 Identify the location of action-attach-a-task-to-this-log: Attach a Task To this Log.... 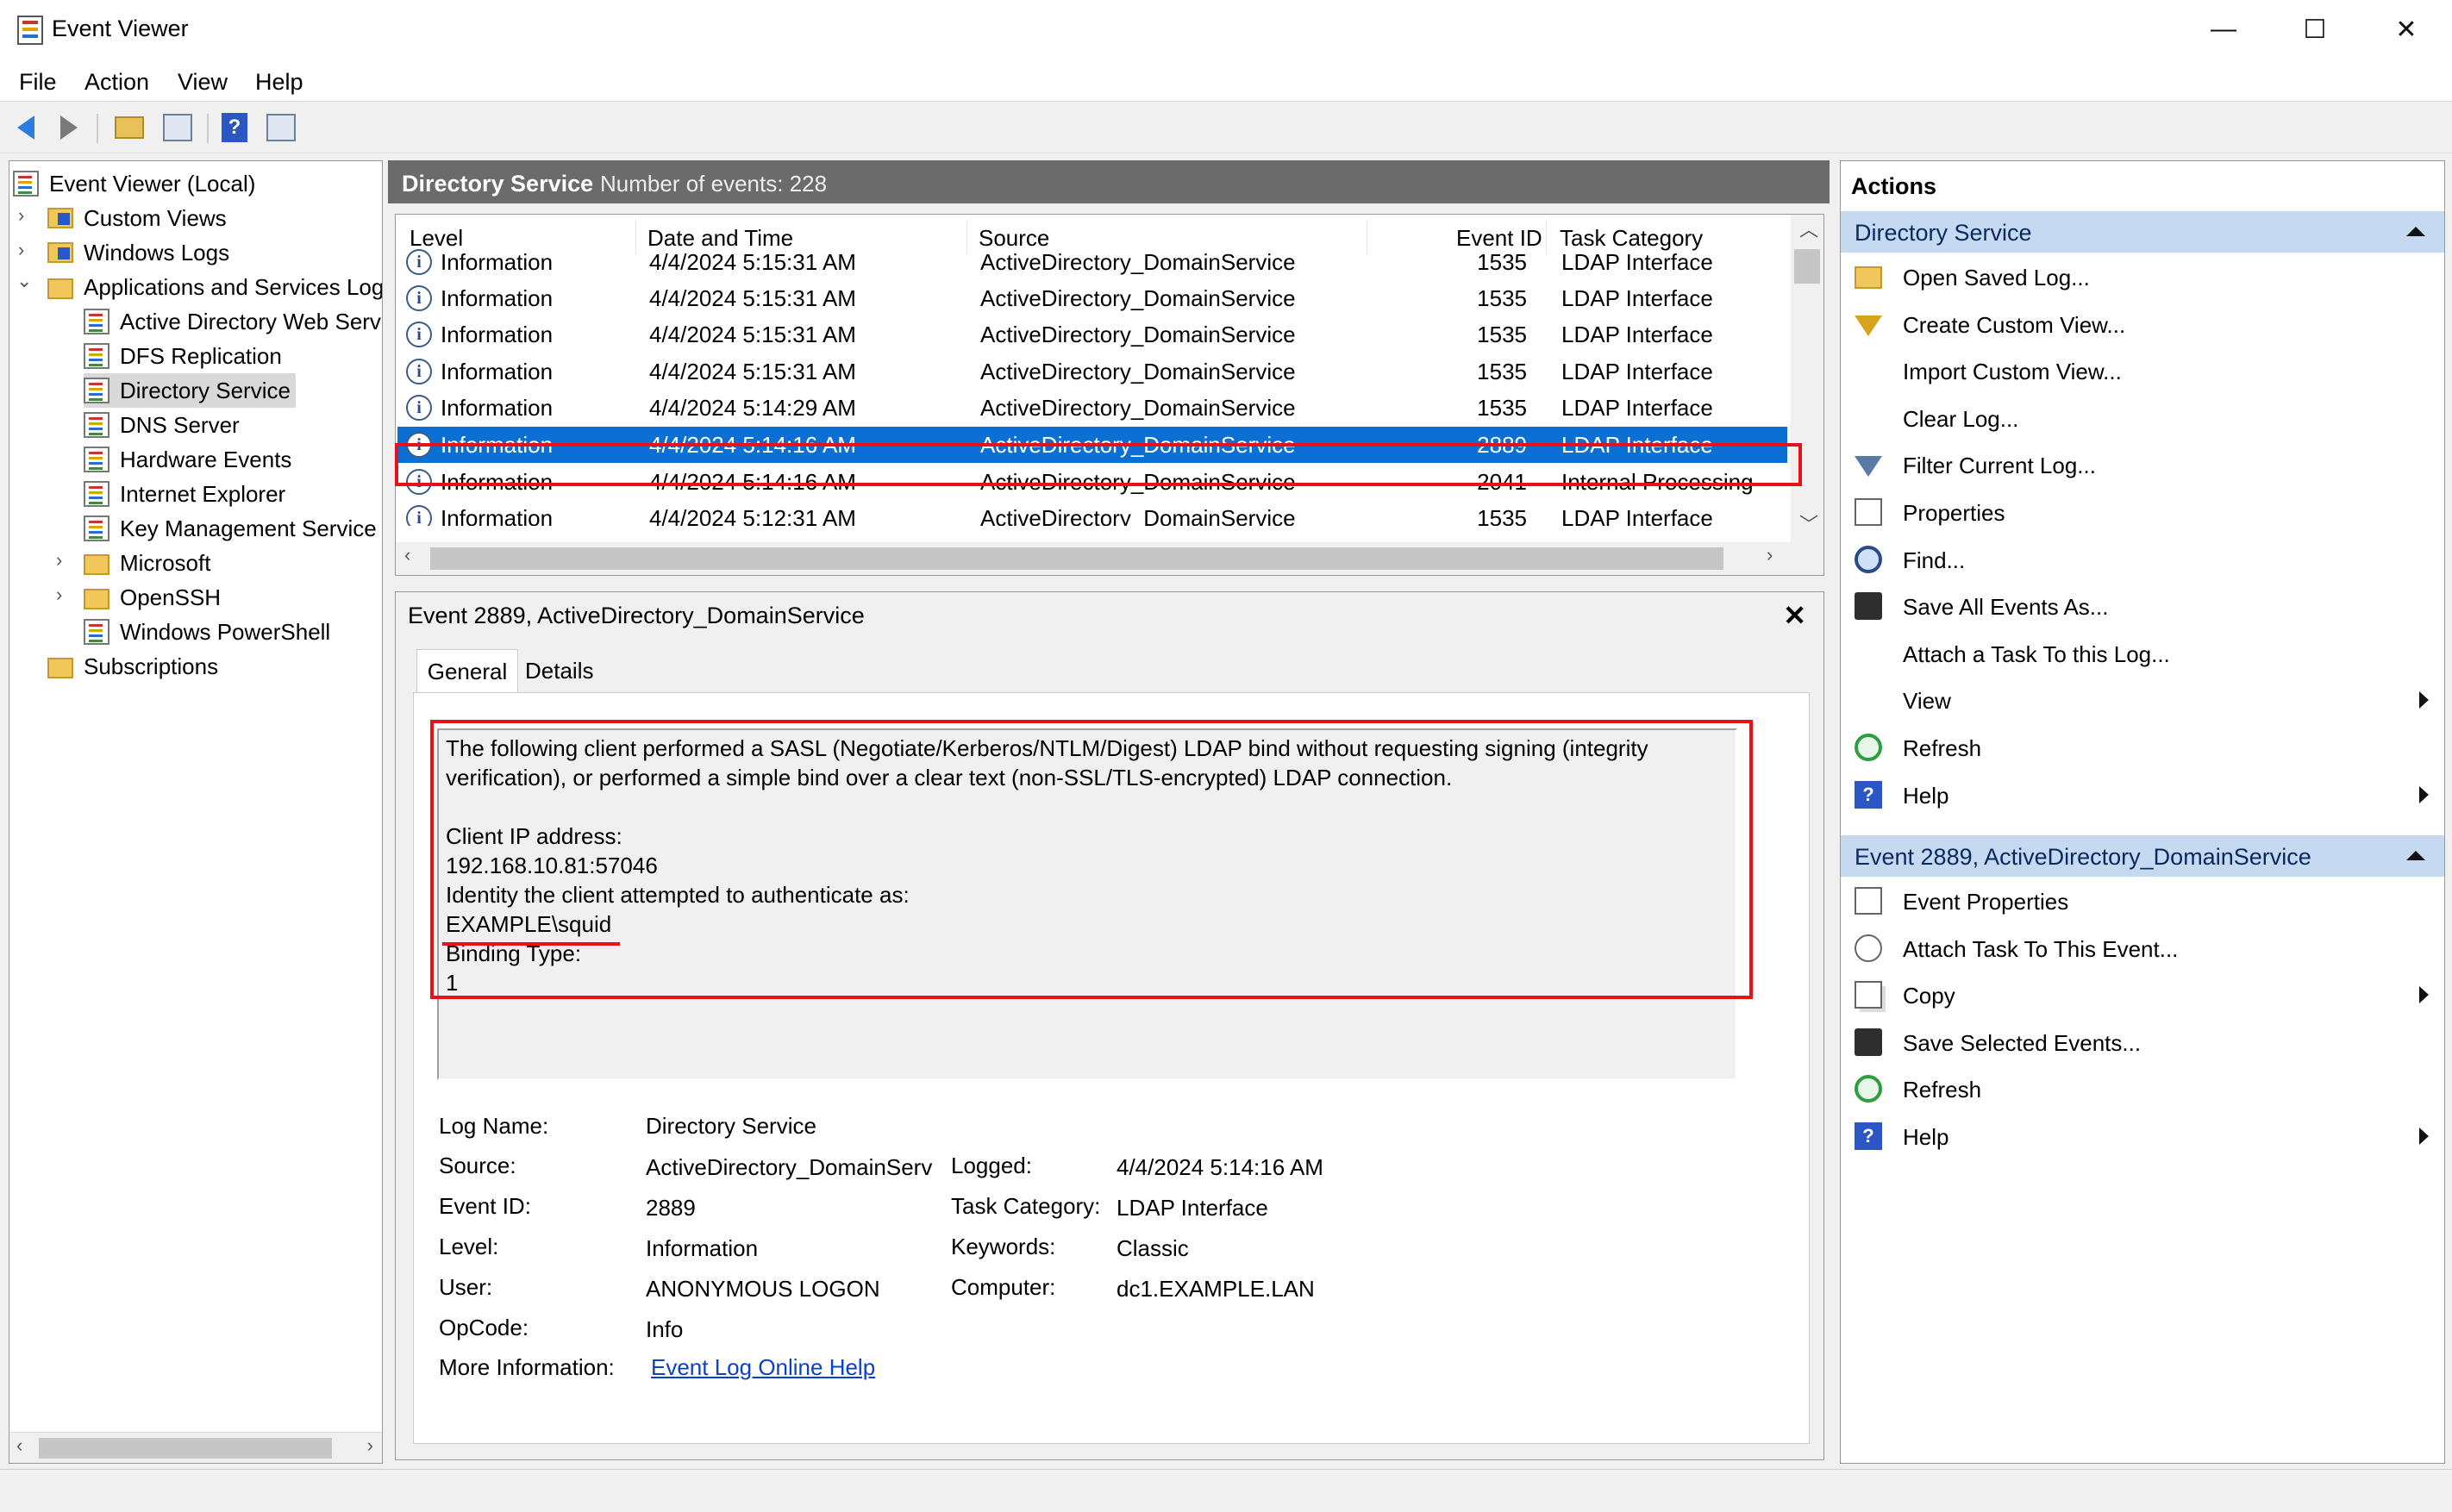
(2142, 654).